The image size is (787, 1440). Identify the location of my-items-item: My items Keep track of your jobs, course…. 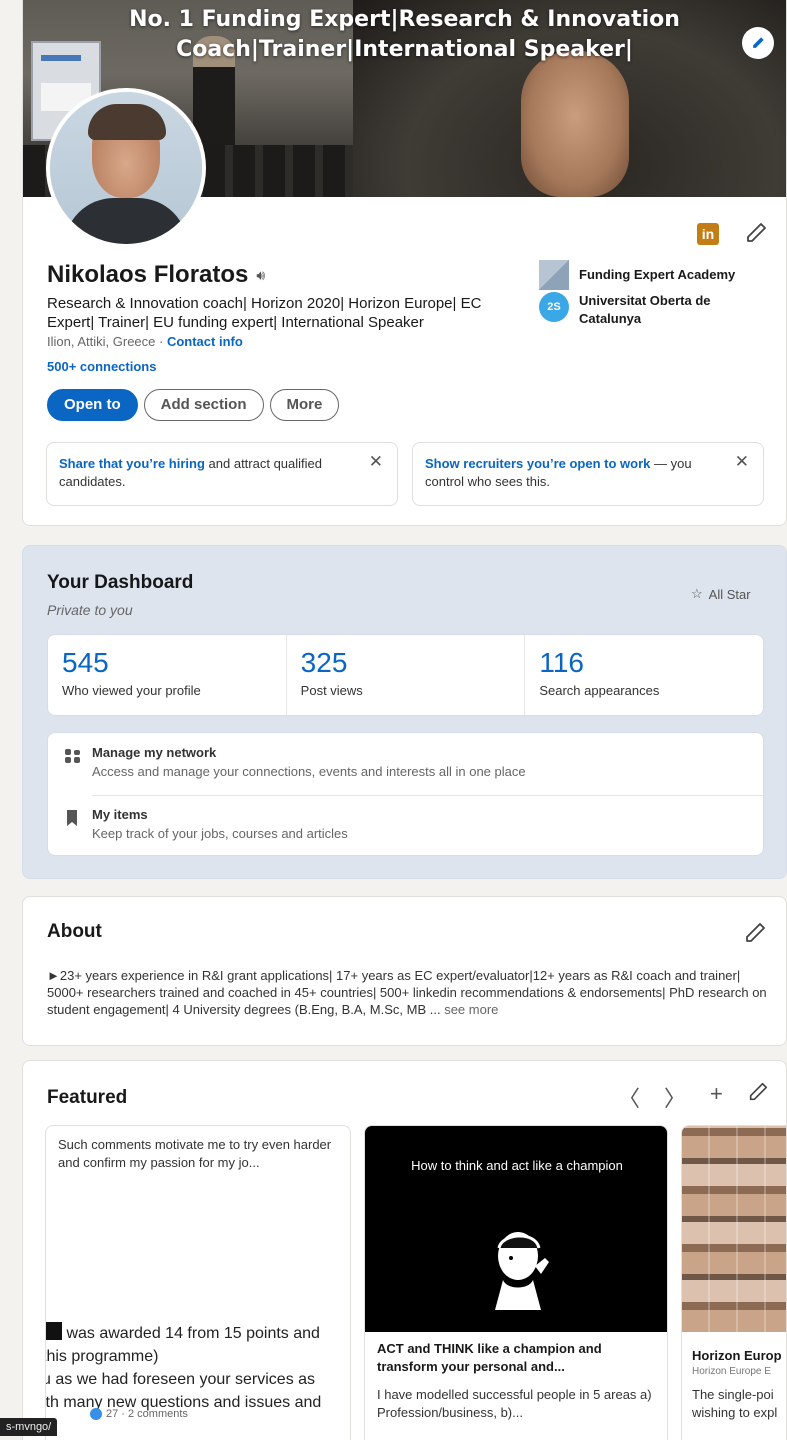
(405, 826).